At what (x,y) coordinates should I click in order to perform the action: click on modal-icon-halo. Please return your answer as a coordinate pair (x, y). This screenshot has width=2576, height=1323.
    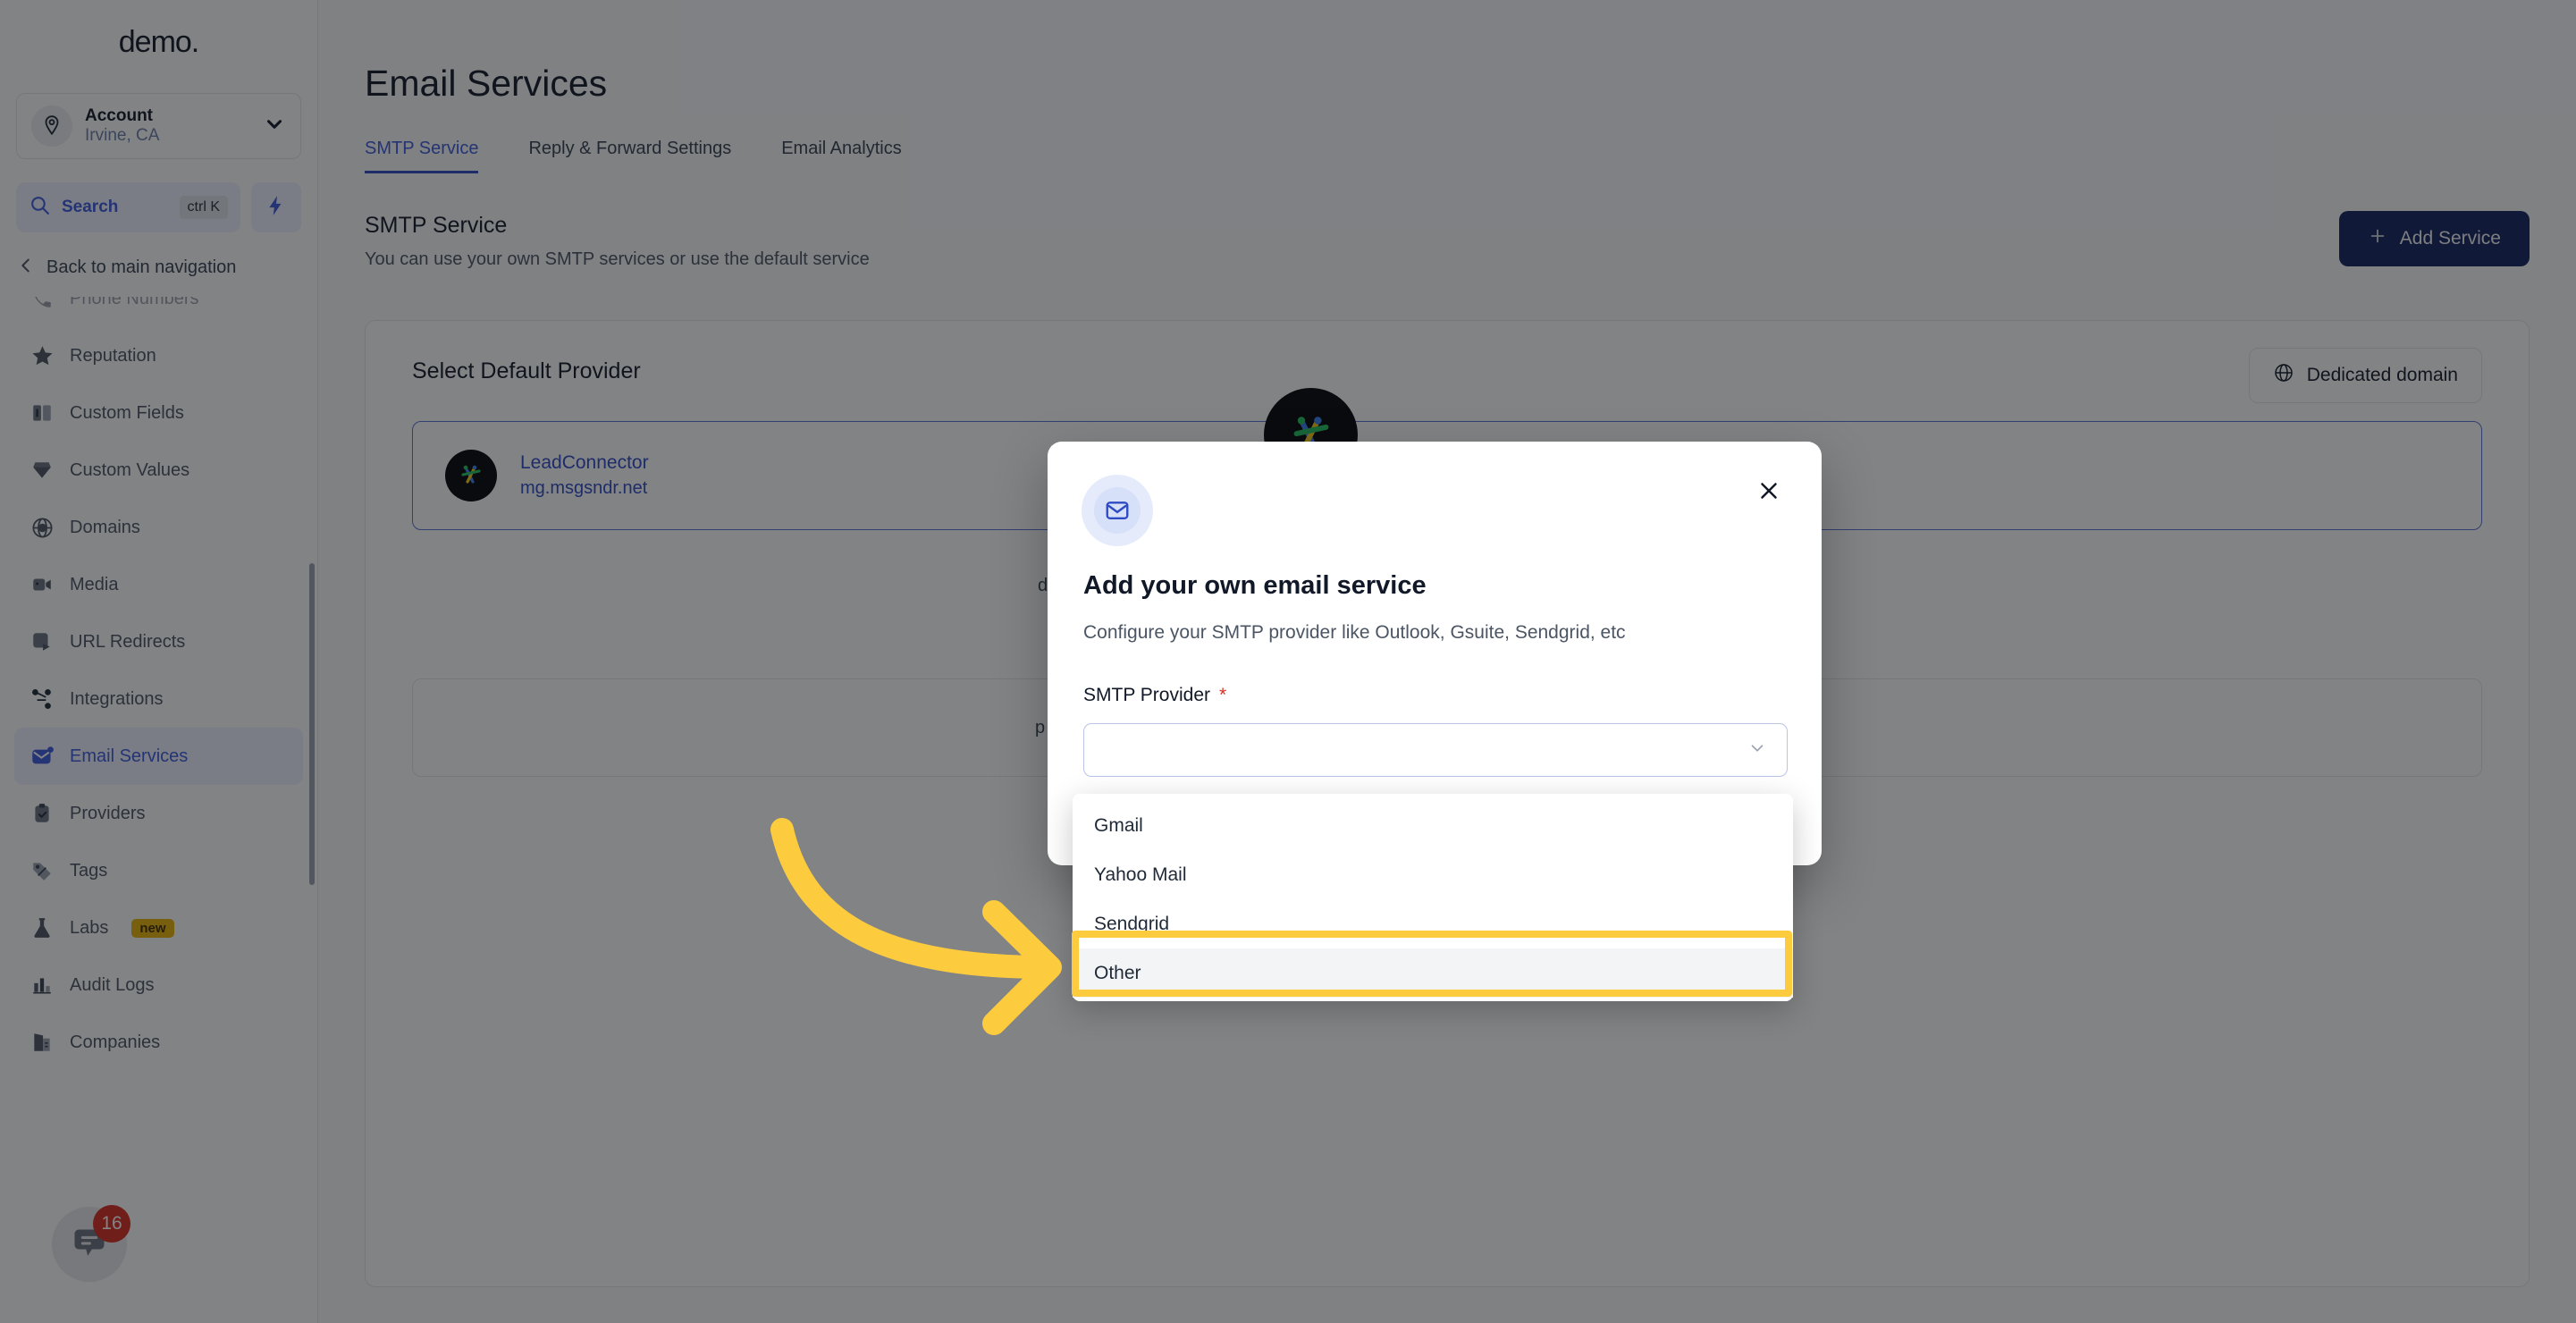
    Looking at the image, I should click on (1118, 511).